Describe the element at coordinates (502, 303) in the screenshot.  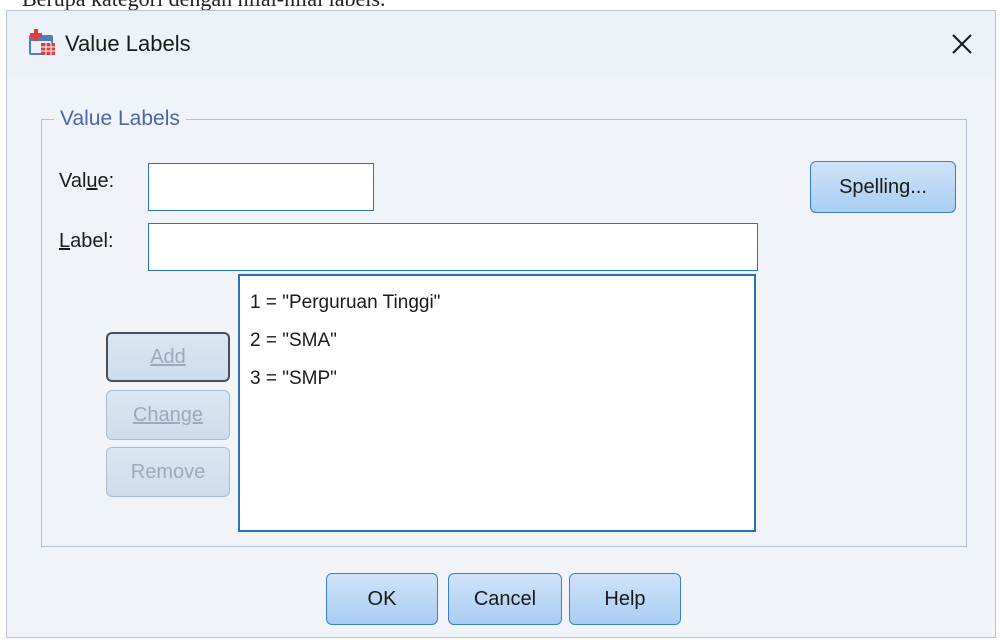
I see `list-item: 1 = "Perguruan Tinggi"` at that location.